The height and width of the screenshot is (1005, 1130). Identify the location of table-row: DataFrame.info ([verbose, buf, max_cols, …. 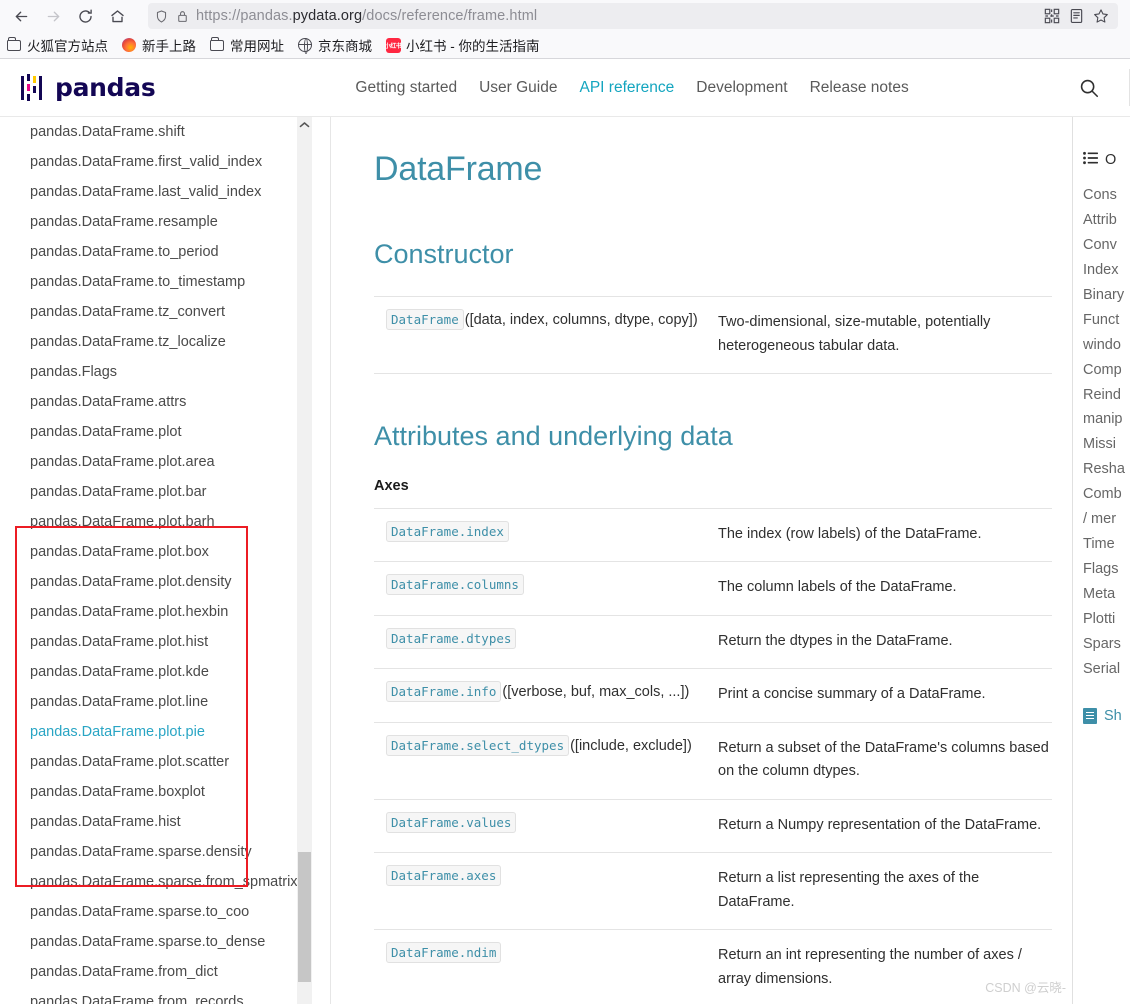
(713, 695).